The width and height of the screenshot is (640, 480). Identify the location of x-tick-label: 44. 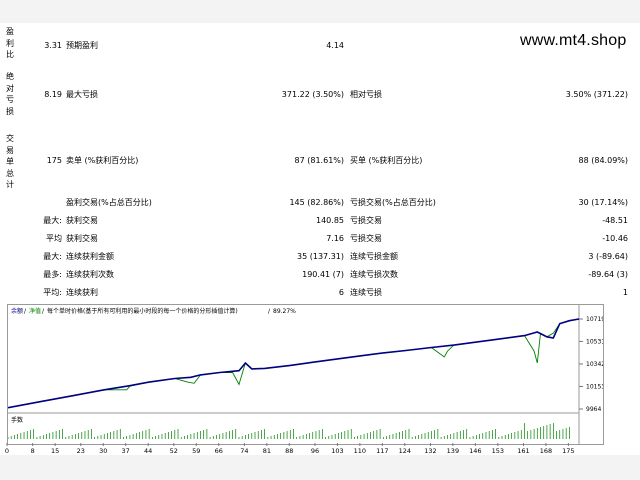
(148, 451).